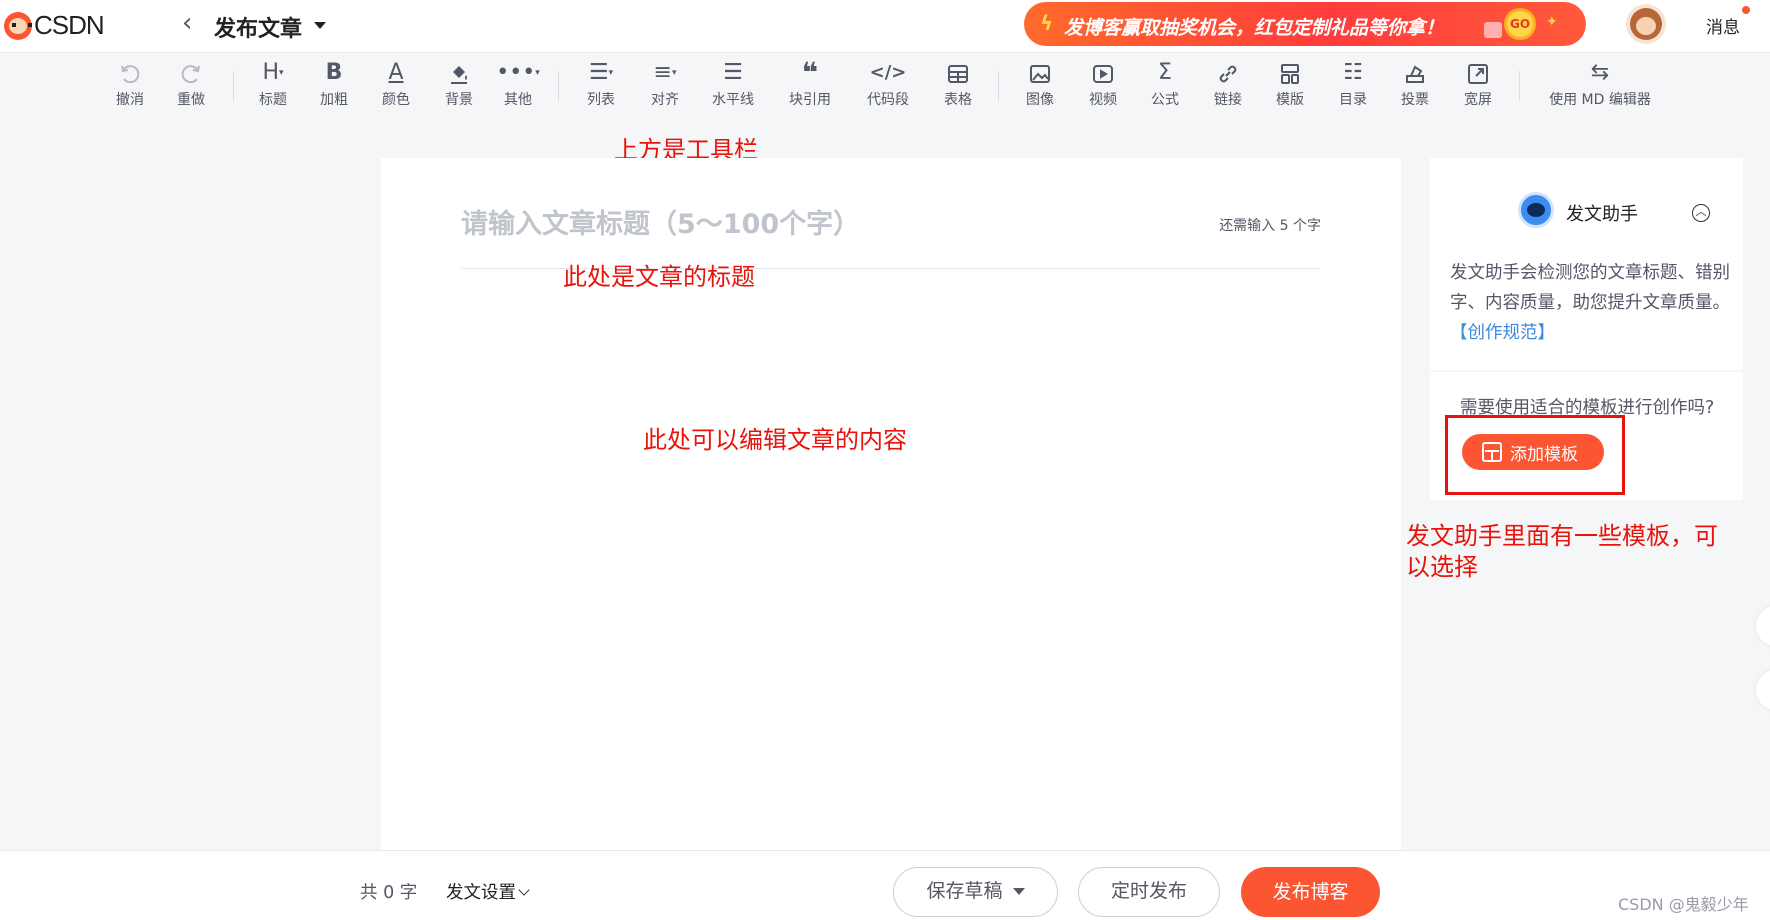 The width and height of the screenshot is (1770, 920). I want to click on more-icon: •••▾, so click(518, 72).